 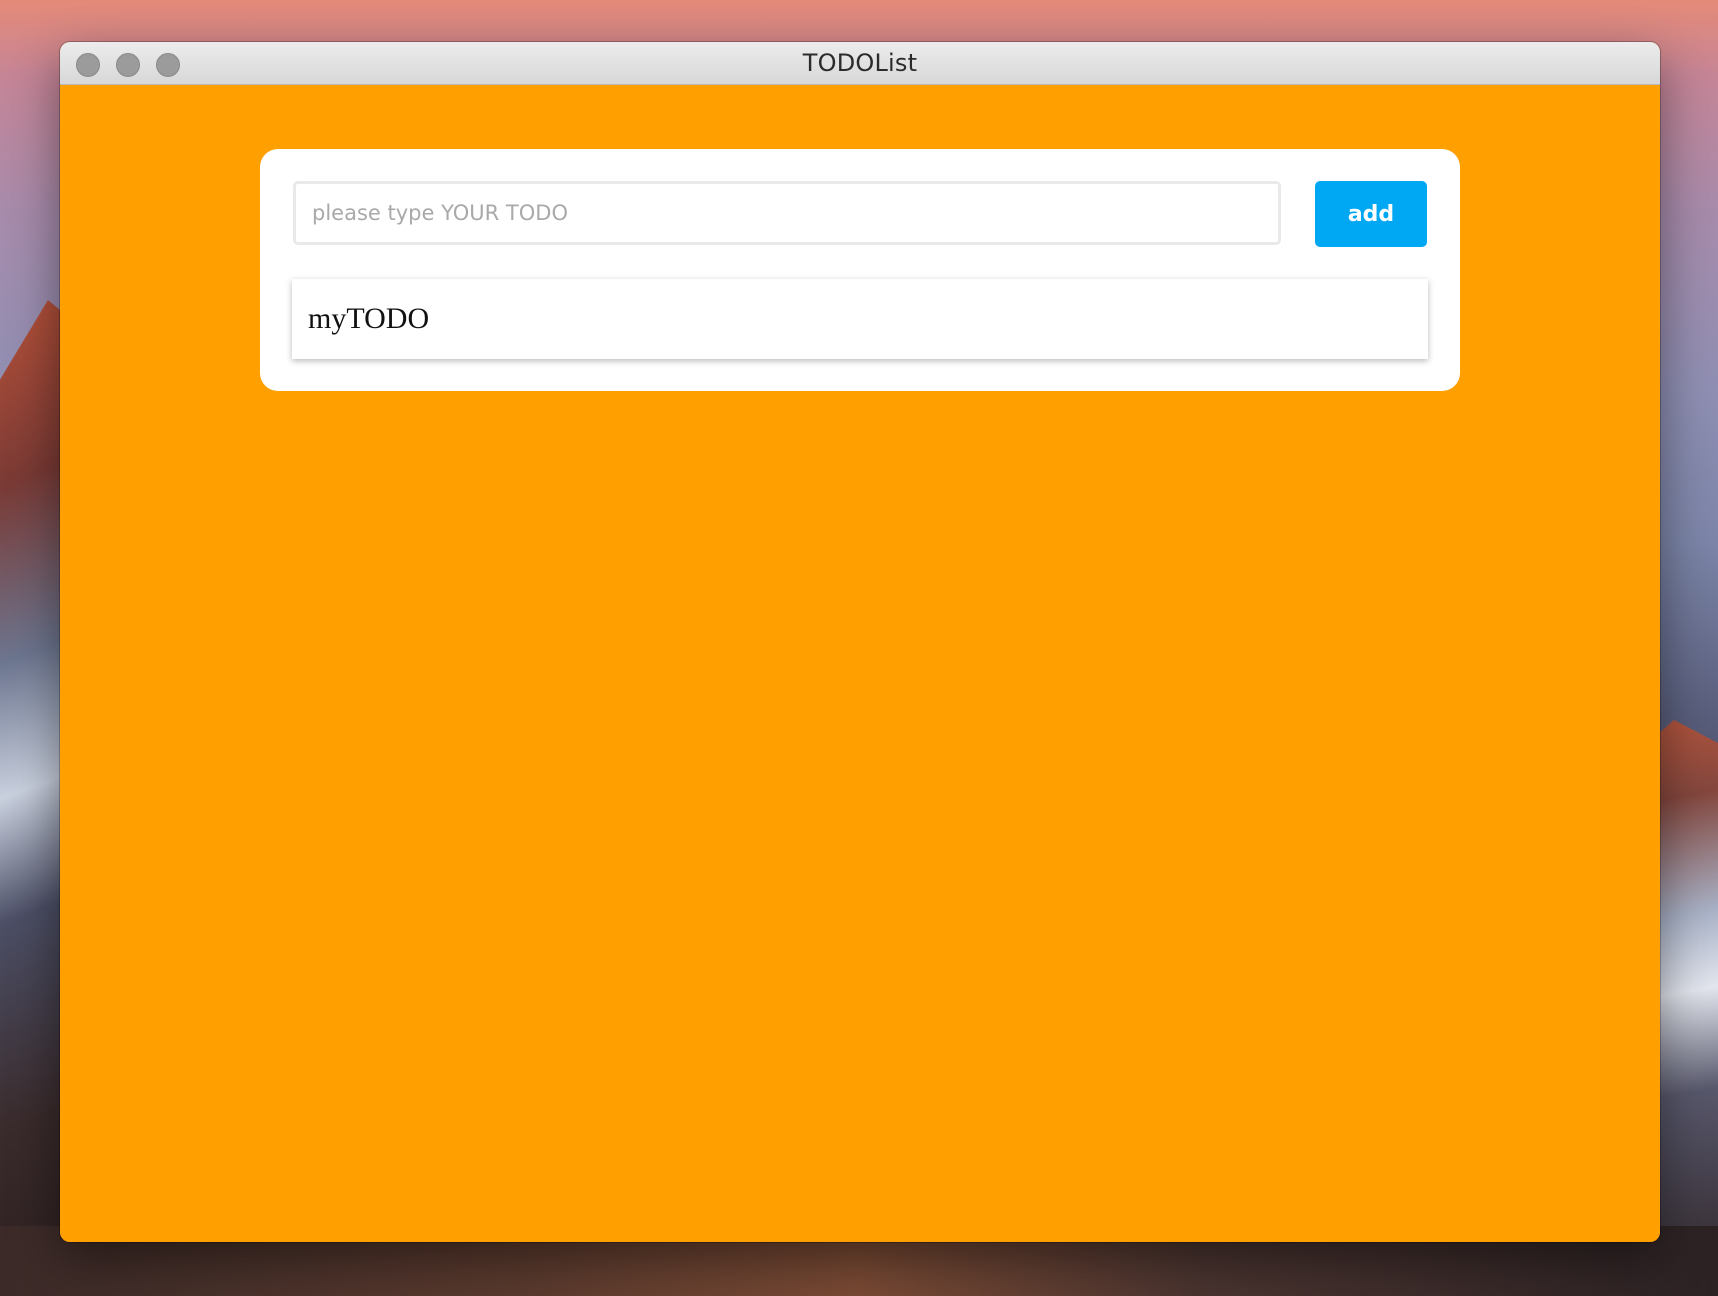 I want to click on todo-item-text: myTODO, so click(x=369, y=318).